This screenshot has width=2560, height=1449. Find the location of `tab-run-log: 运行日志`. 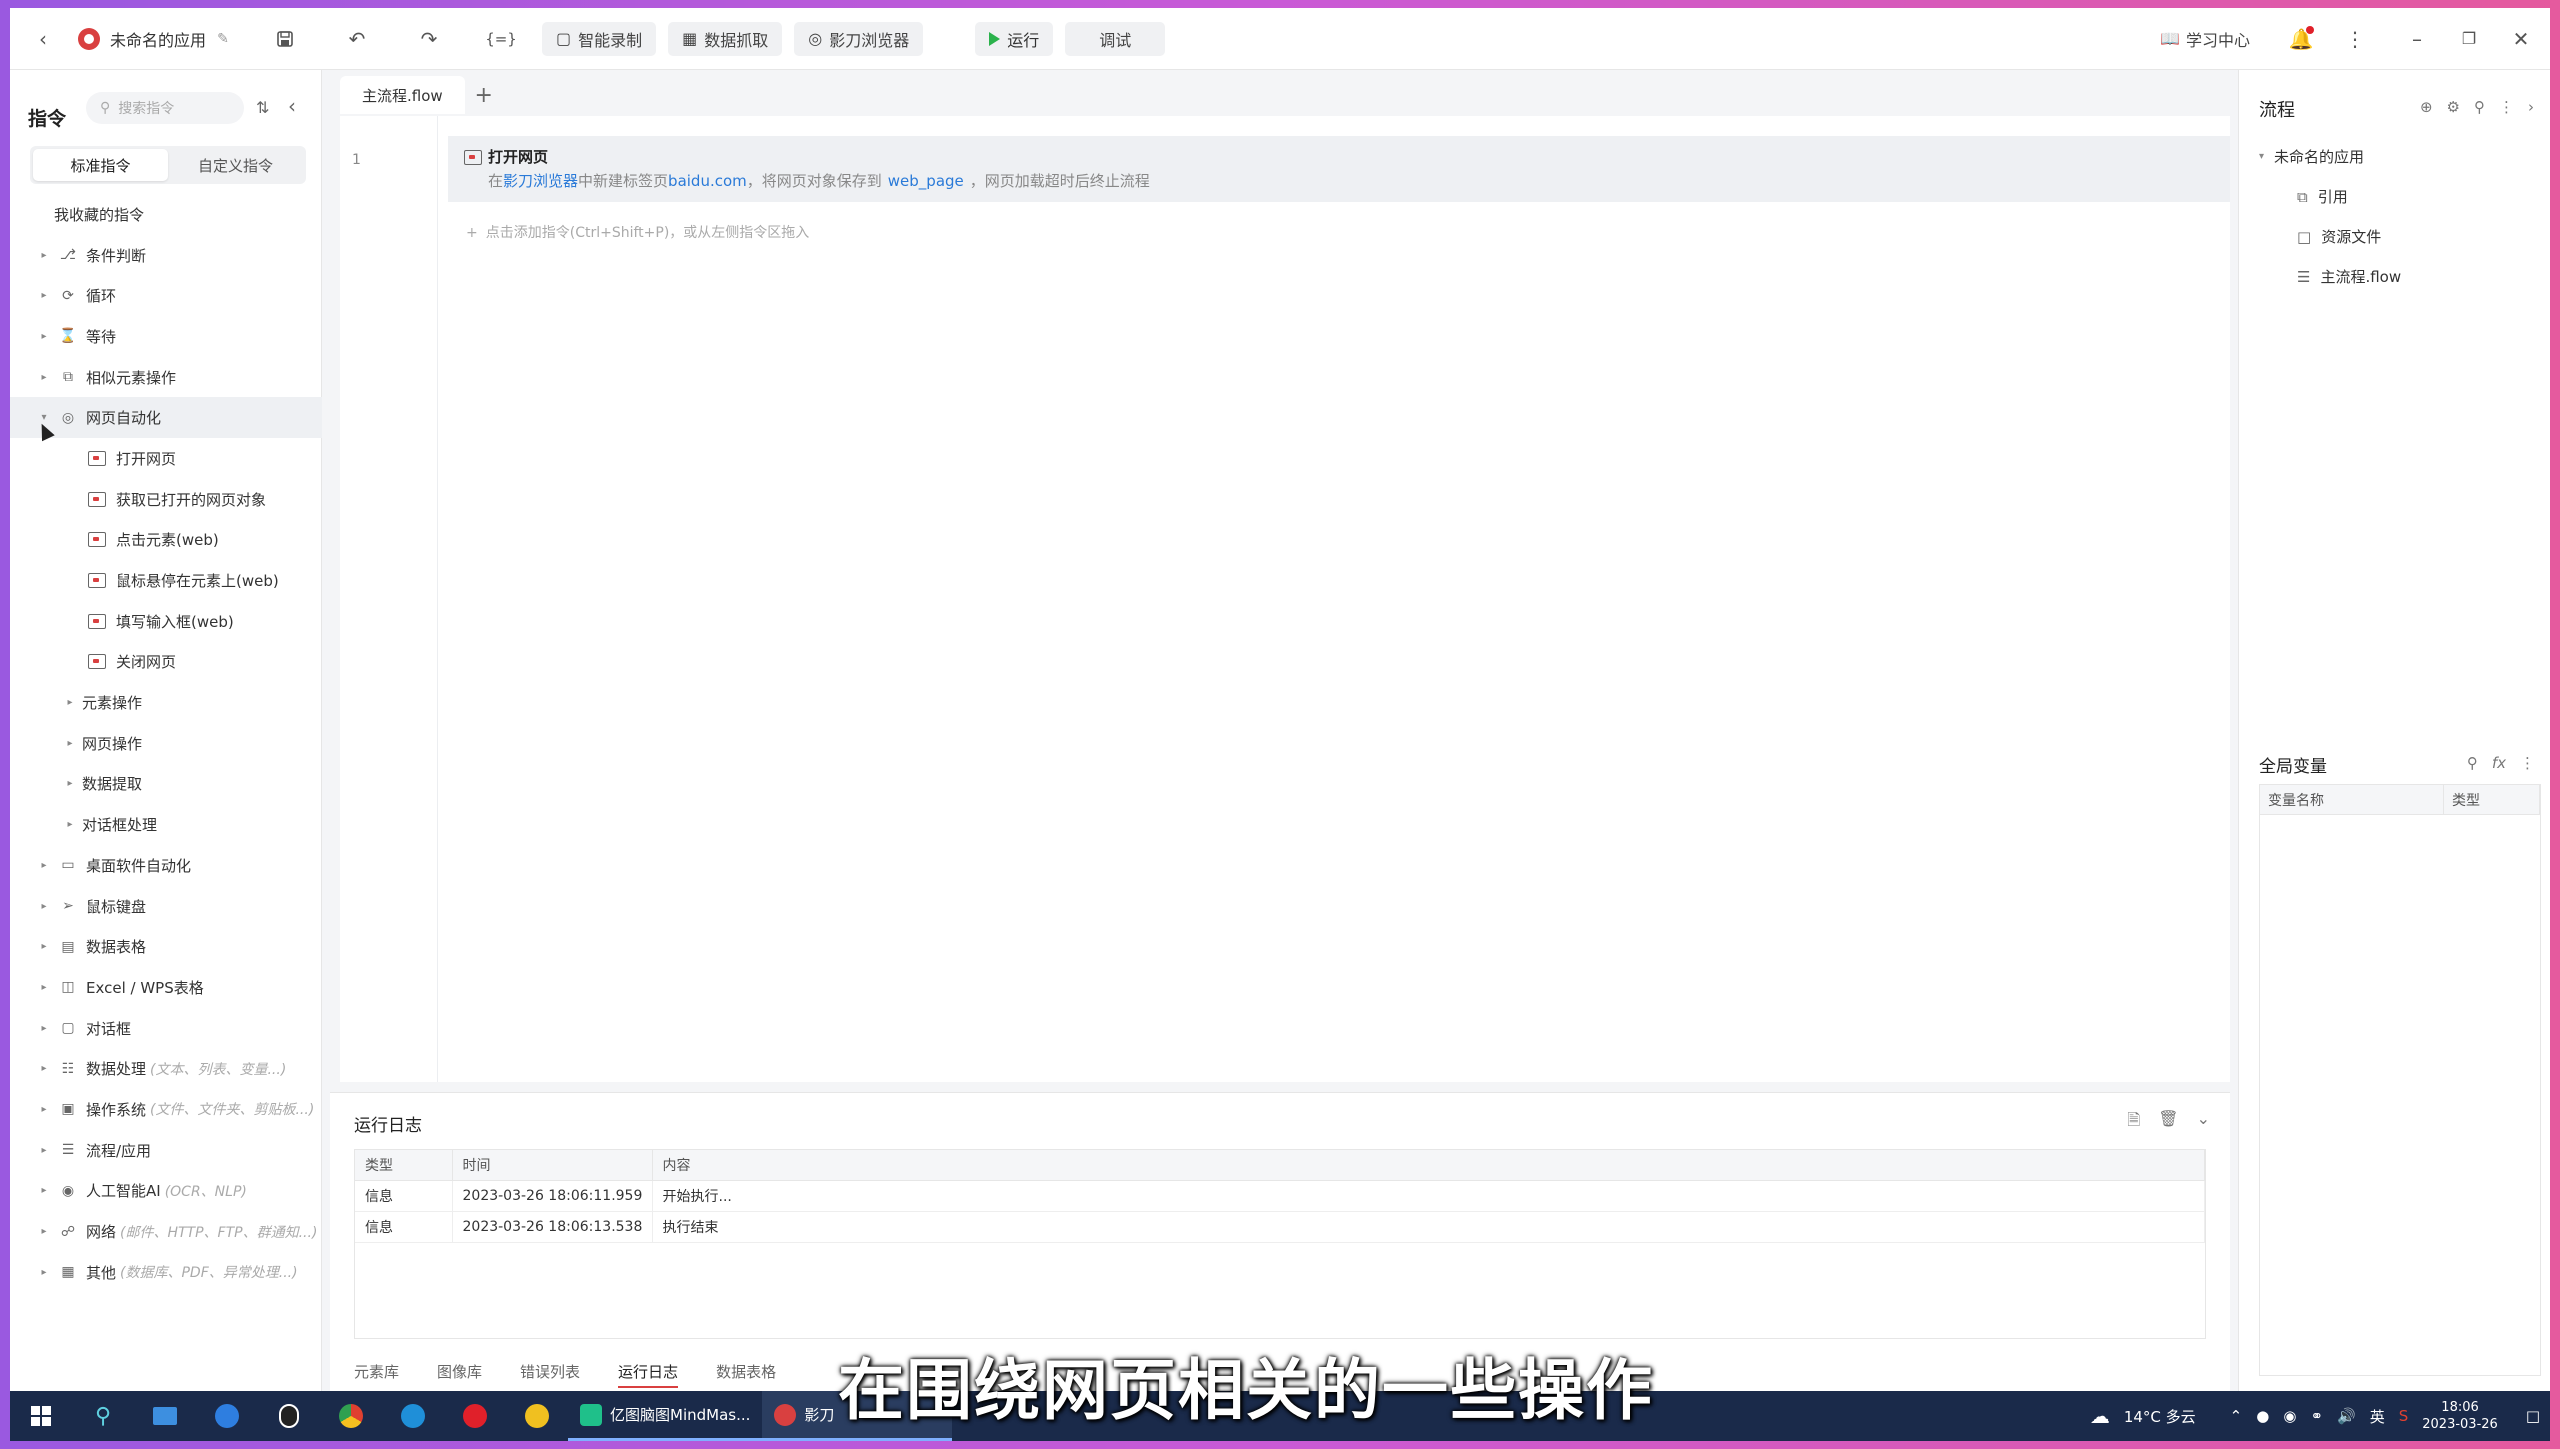

tab-run-log: 运行日志 is located at coordinates (648, 1374).